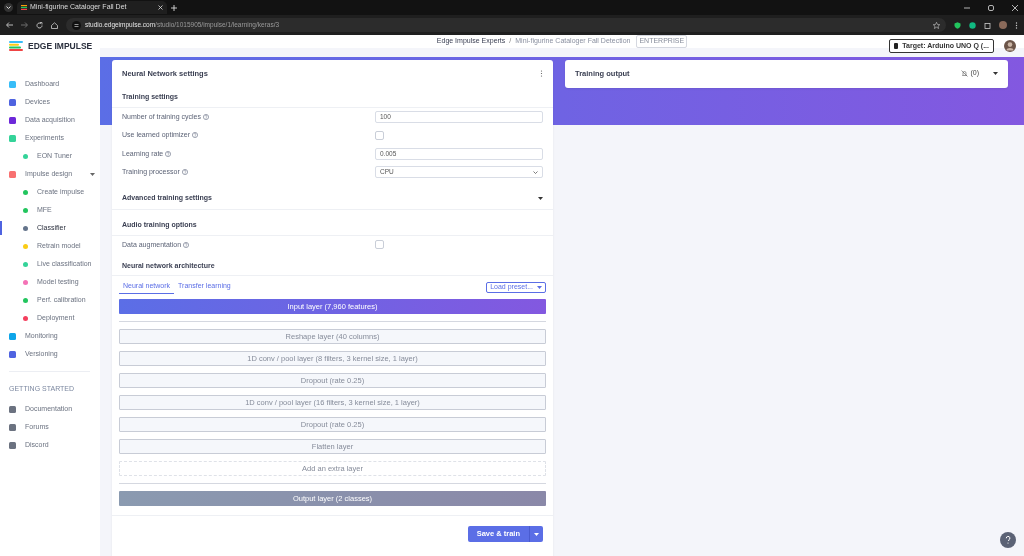 The height and width of the screenshot is (556, 1024). What do you see at coordinates (541, 73) in the screenshot?
I see `more-icon` at bounding box center [541, 73].